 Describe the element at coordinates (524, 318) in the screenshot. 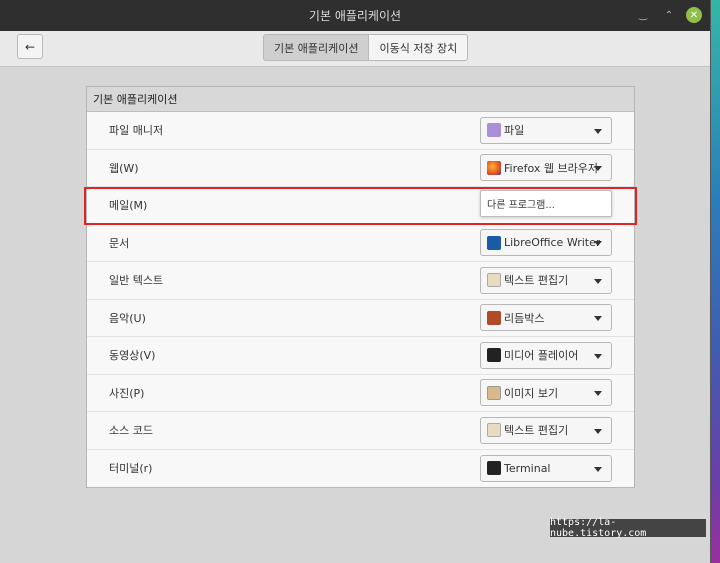

I see `combo-value: 리듬박스` at that location.